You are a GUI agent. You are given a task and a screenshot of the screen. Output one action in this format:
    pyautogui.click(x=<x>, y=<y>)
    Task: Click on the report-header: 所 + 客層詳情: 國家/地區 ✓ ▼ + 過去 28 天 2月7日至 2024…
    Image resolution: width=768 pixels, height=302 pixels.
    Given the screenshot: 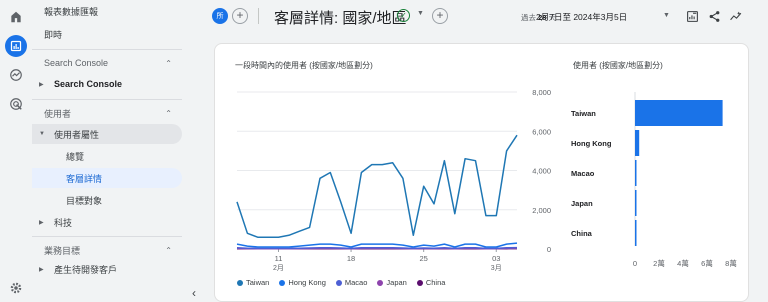 What is the action you would take?
    pyautogui.click(x=483, y=17)
    